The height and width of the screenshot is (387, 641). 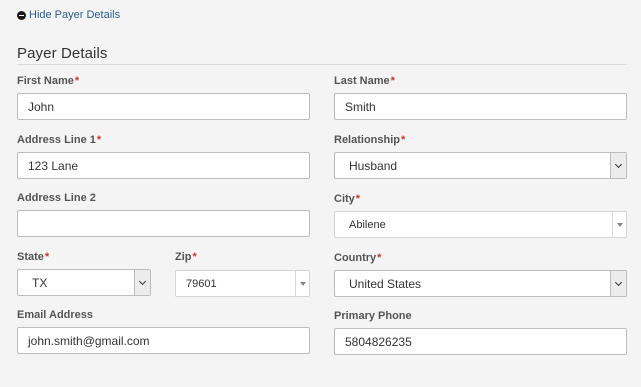 I want to click on country-label: Country*, so click(x=357, y=258).